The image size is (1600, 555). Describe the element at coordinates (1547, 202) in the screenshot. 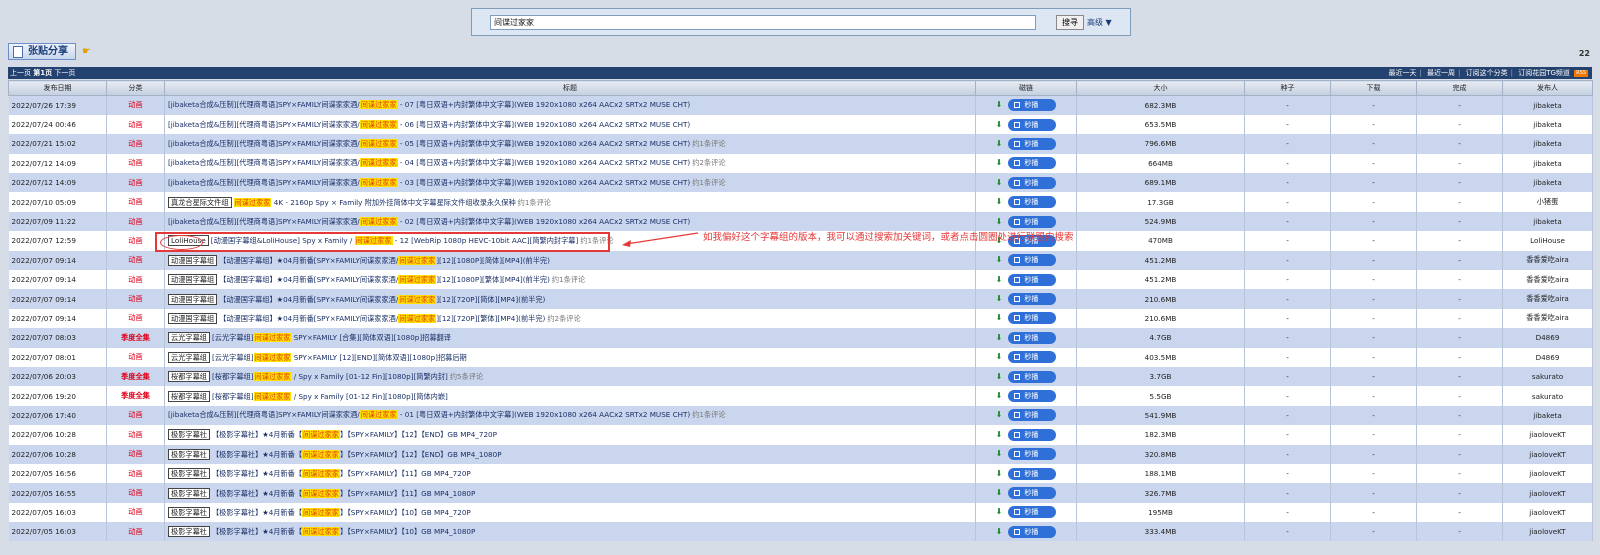

I see `row-uploader-link: 小猪蛋` at that location.